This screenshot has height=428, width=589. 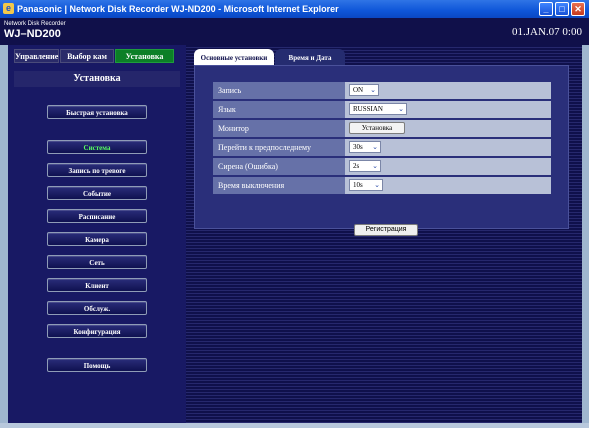 I want to click on setting-value-language: RUSSIAN ⌄, so click(x=448, y=109).